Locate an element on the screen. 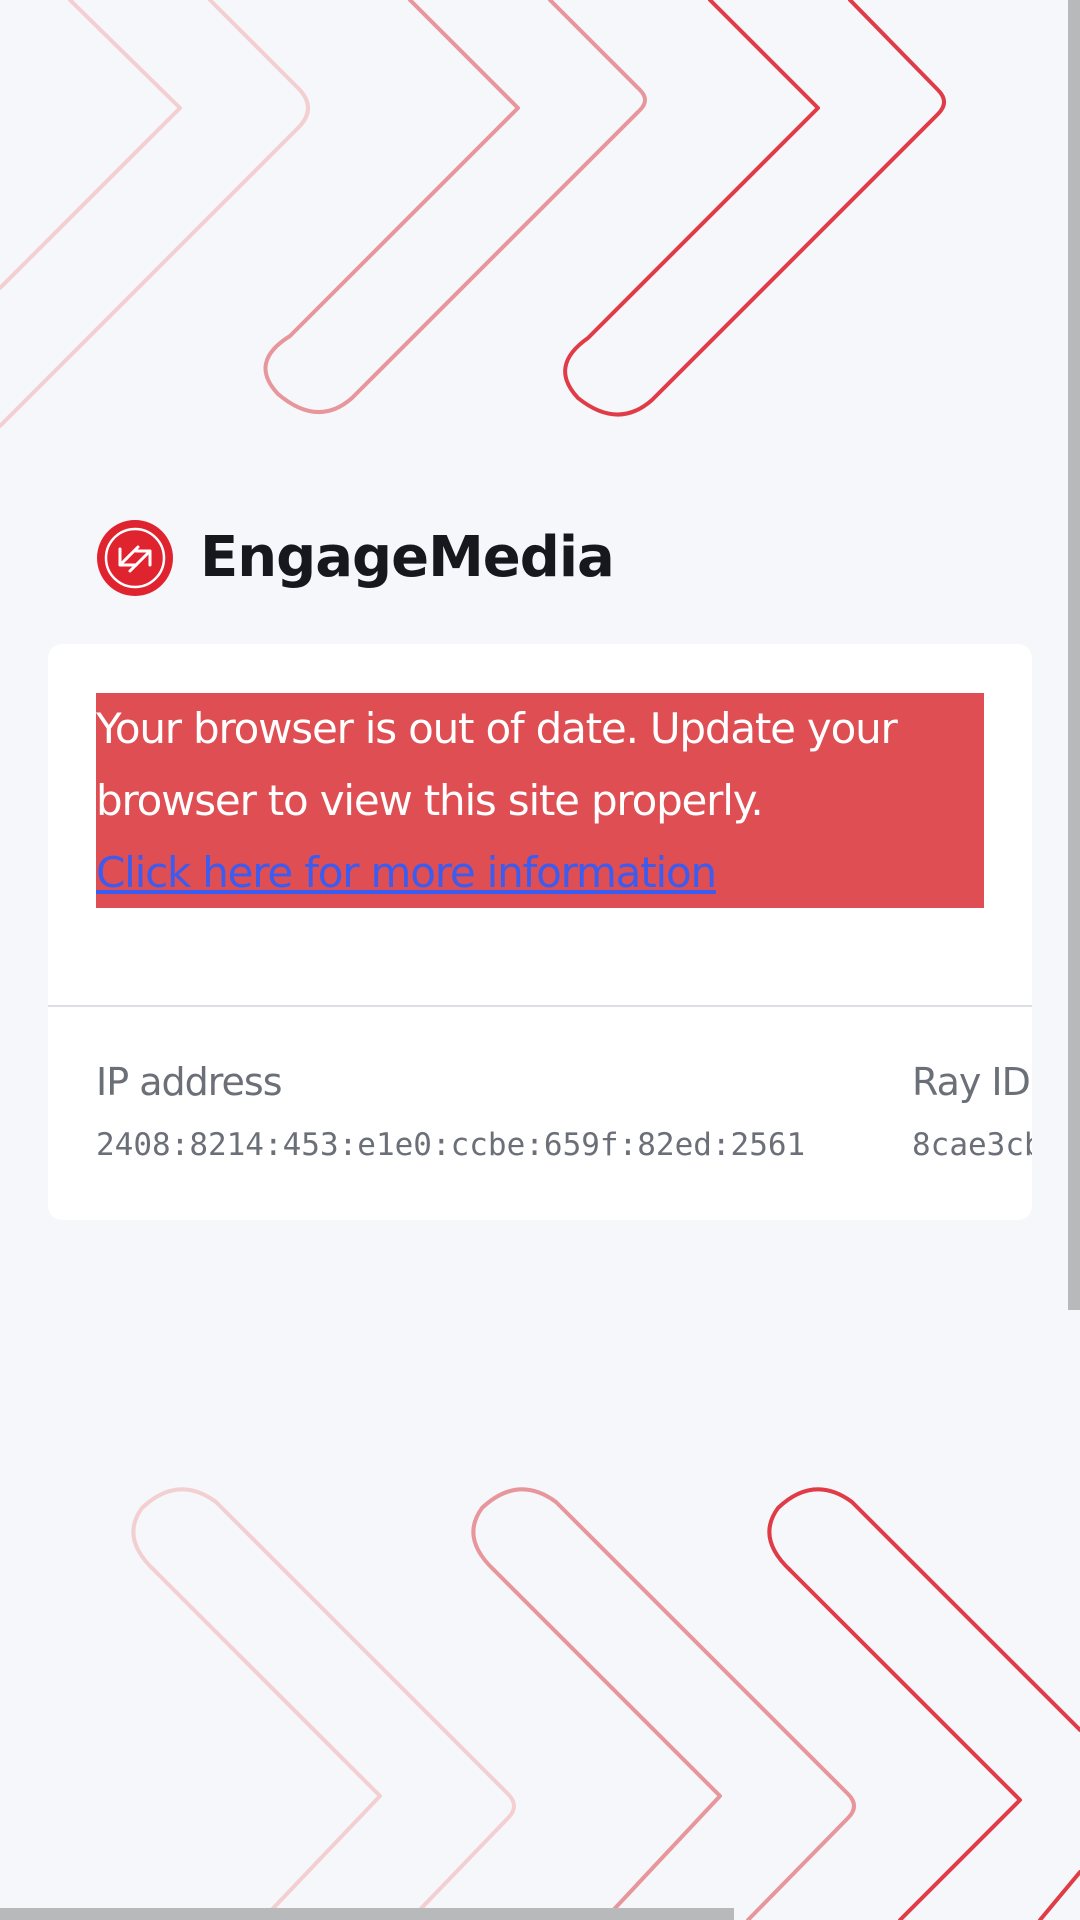 The height and width of the screenshot is (1920, 1080). ip-address-label: IP address is located at coordinates (189, 1082).